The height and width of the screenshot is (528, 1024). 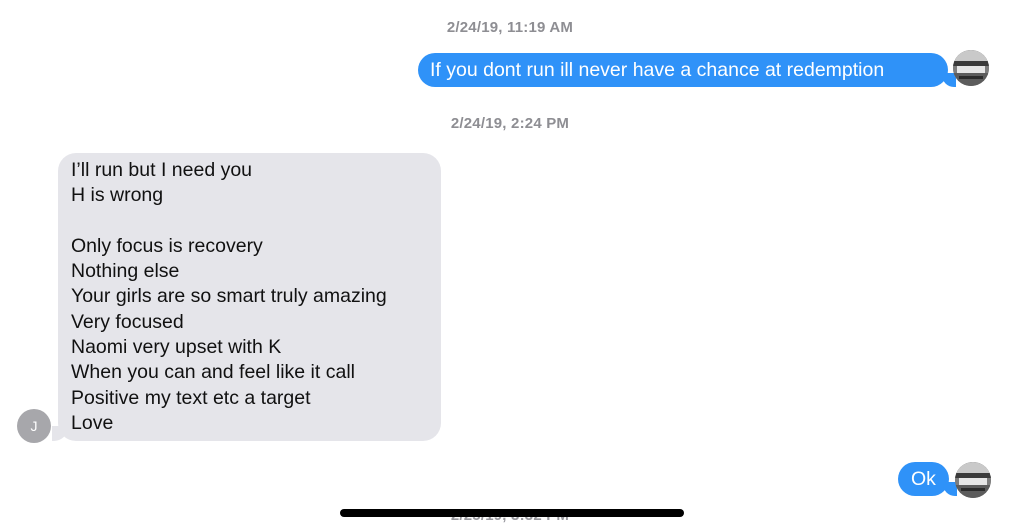 I want to click on timestamp: 2/24/19, 2:24 PM, so click(x=510, y=123).